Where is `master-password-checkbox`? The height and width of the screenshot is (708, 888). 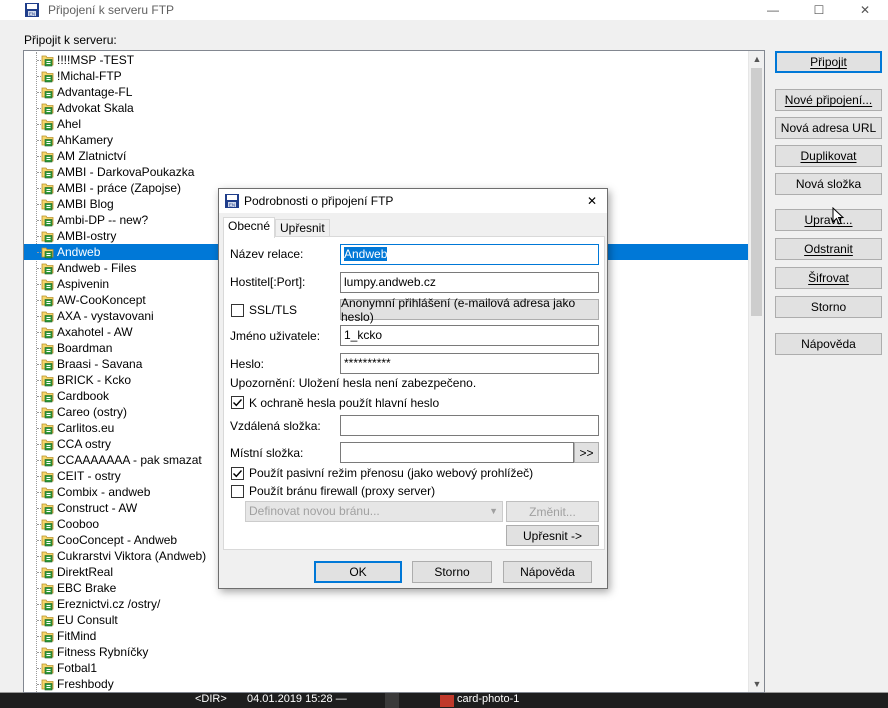
master-password-checkbox is located at coordinates (237, 402).